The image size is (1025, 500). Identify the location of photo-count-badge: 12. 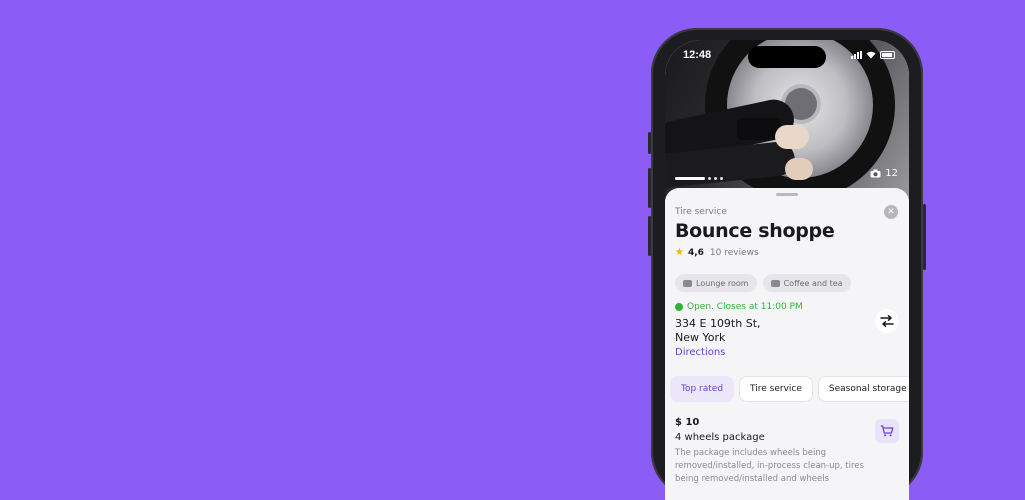
(884, 173).